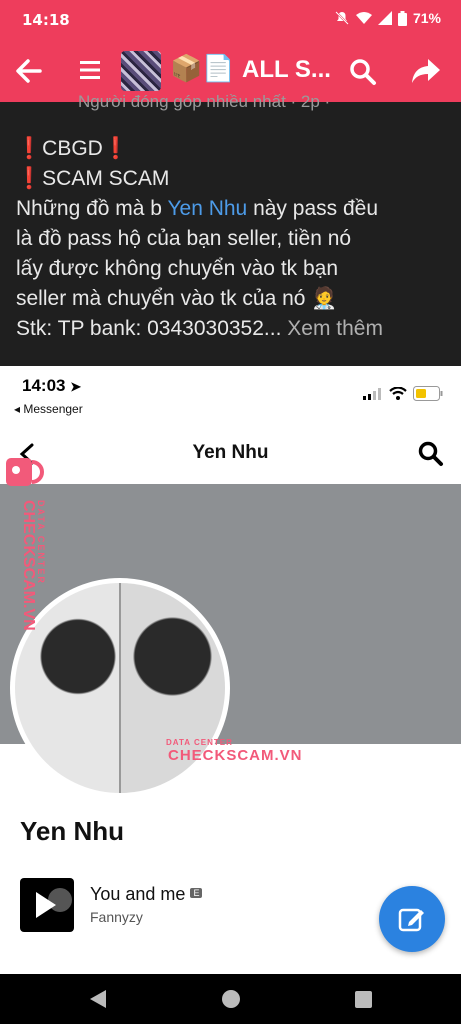 Image resolution: width=461 pixels, height=1024 pixels. I want to click on post-line-7: Stk: TP bank: 0343030352... Xem thêm, so click(199, 328).